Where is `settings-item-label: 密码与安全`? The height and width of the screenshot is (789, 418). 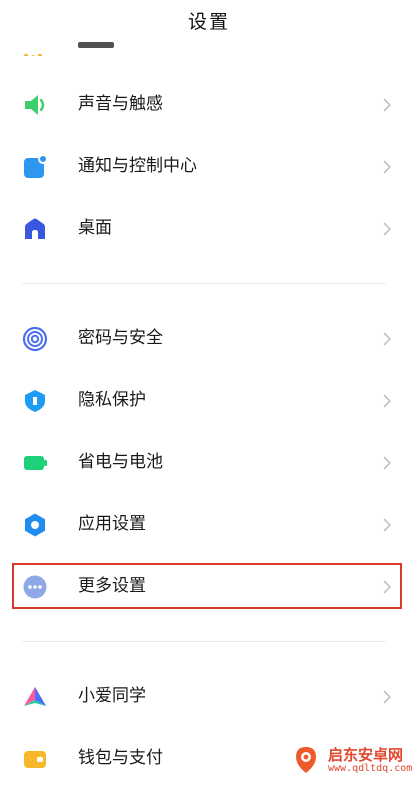
settings-item-label: 密码与安全 is located at coordinates (120, 338).